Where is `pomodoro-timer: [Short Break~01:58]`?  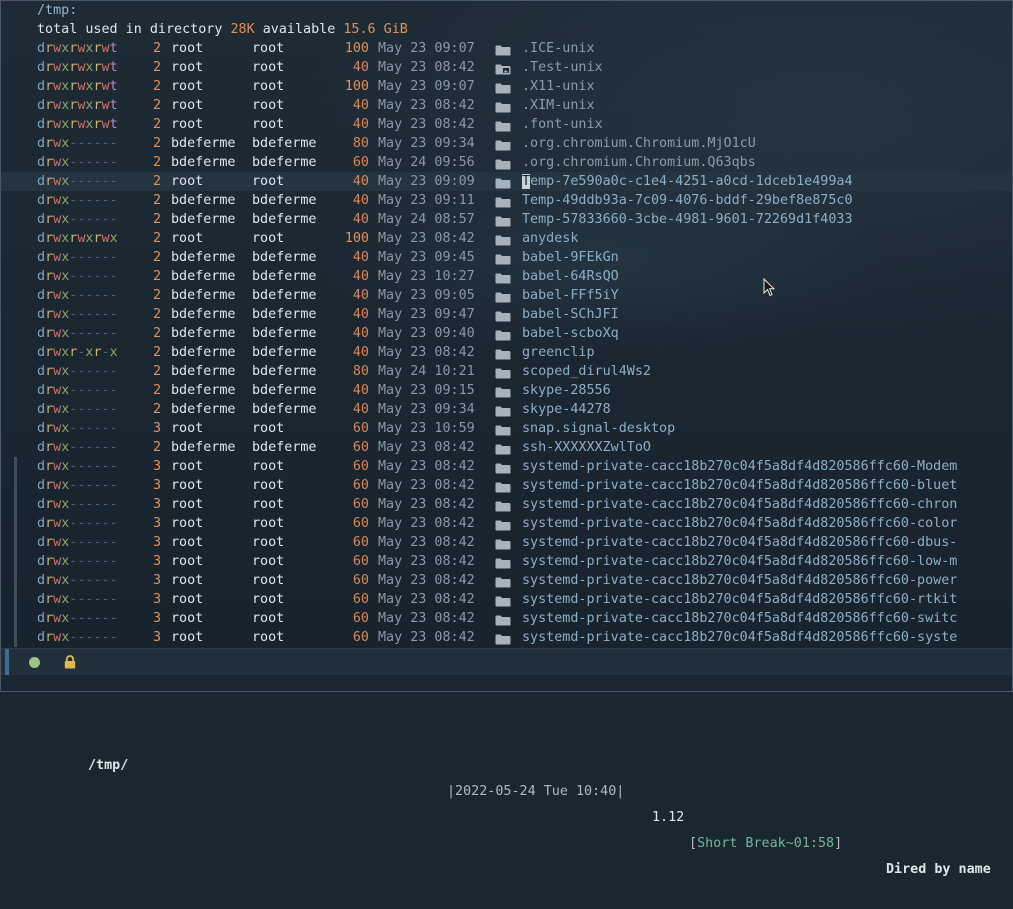
pomodoro-timer: [Short Break~01:58] is located at coordinates (765, 844).